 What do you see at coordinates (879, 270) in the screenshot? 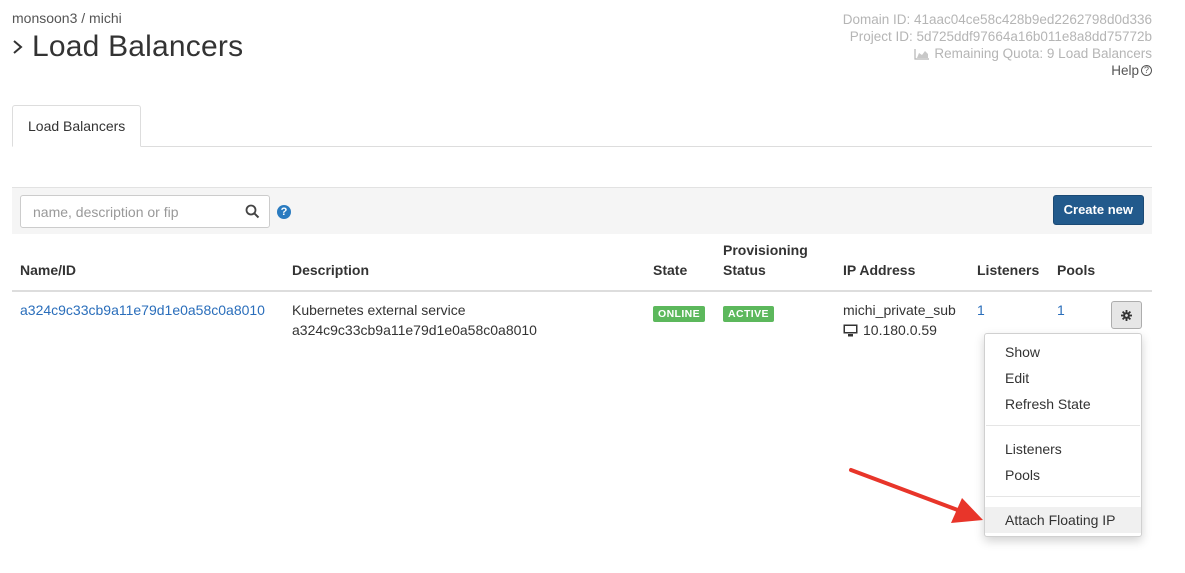
I see `col-ip-address: IP Address` at bounding box center [879, 270].